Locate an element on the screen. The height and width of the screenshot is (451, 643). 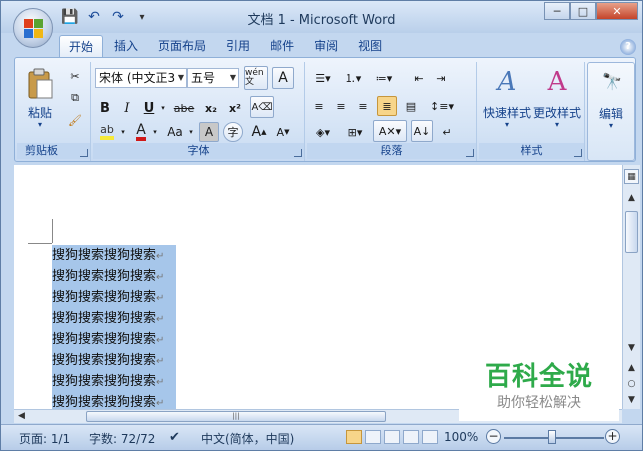
decrease-indent-icon: ⇤ is located at coordinates (419, 78).